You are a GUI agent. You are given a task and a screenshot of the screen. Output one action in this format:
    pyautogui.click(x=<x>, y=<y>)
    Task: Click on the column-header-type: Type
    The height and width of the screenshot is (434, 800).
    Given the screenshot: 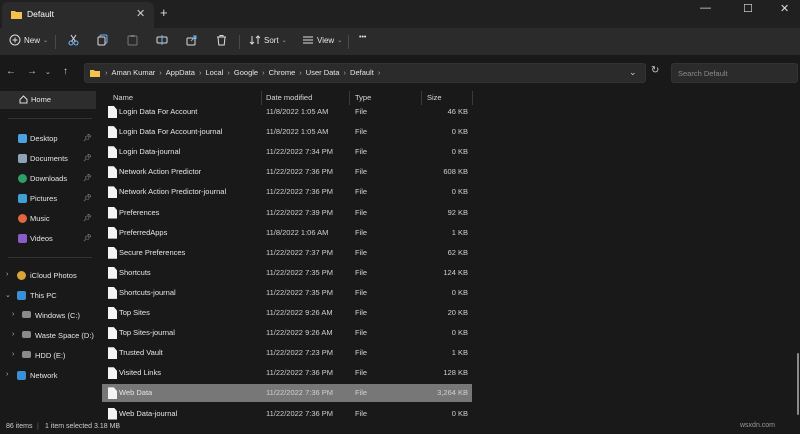 What is the action you would take?
    pyautogui.click(x=363, y=97)
    